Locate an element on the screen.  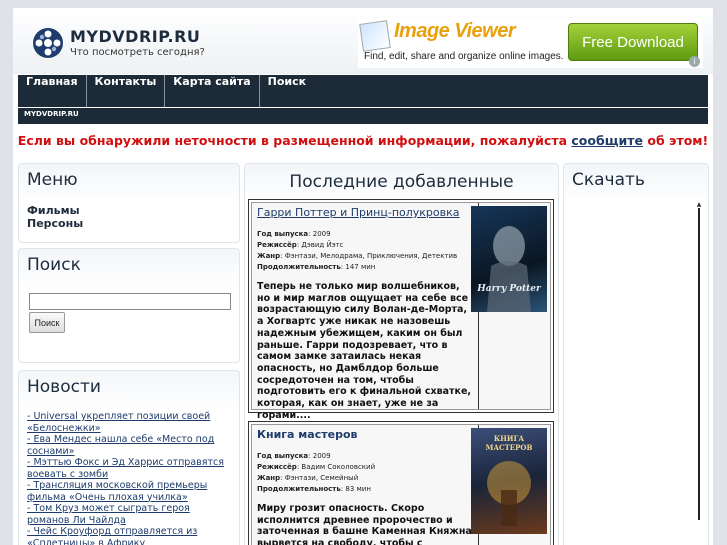
film-genre: Фэнтази, Семейный is located at coordinates (321, 478).